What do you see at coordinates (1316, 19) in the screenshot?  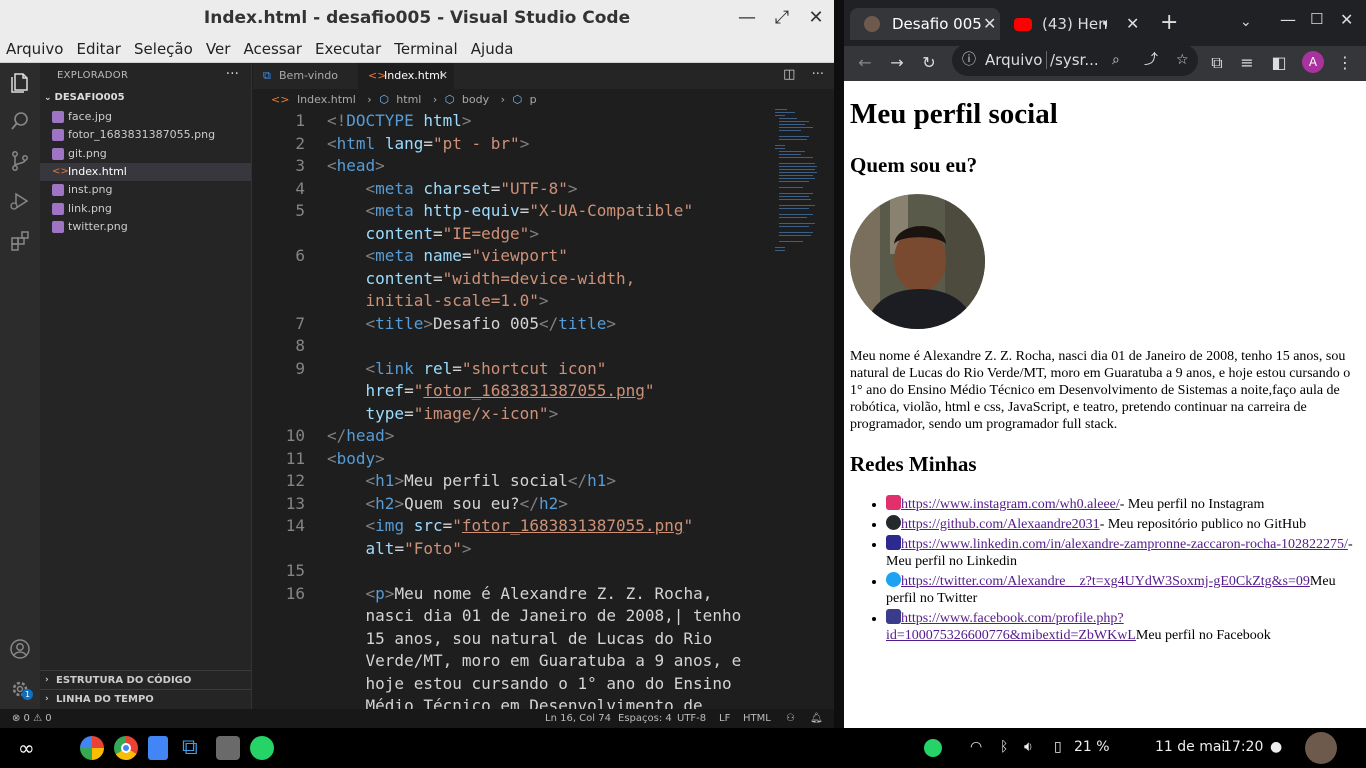 I see `maximize-button: ☐` at bounding box center [1316, 19].